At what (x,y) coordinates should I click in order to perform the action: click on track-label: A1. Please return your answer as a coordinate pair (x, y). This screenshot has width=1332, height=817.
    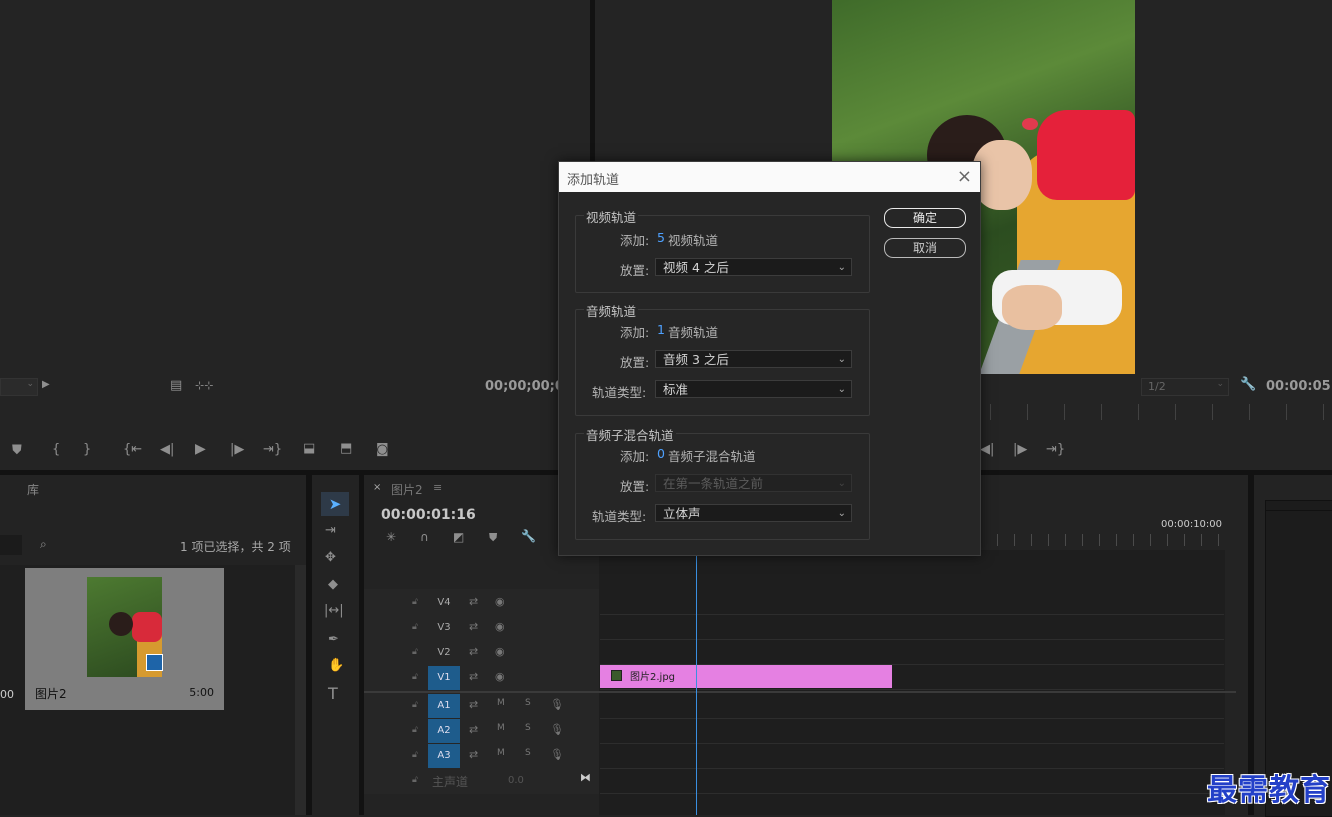
    Looking at the image, I should click on (444, 706).